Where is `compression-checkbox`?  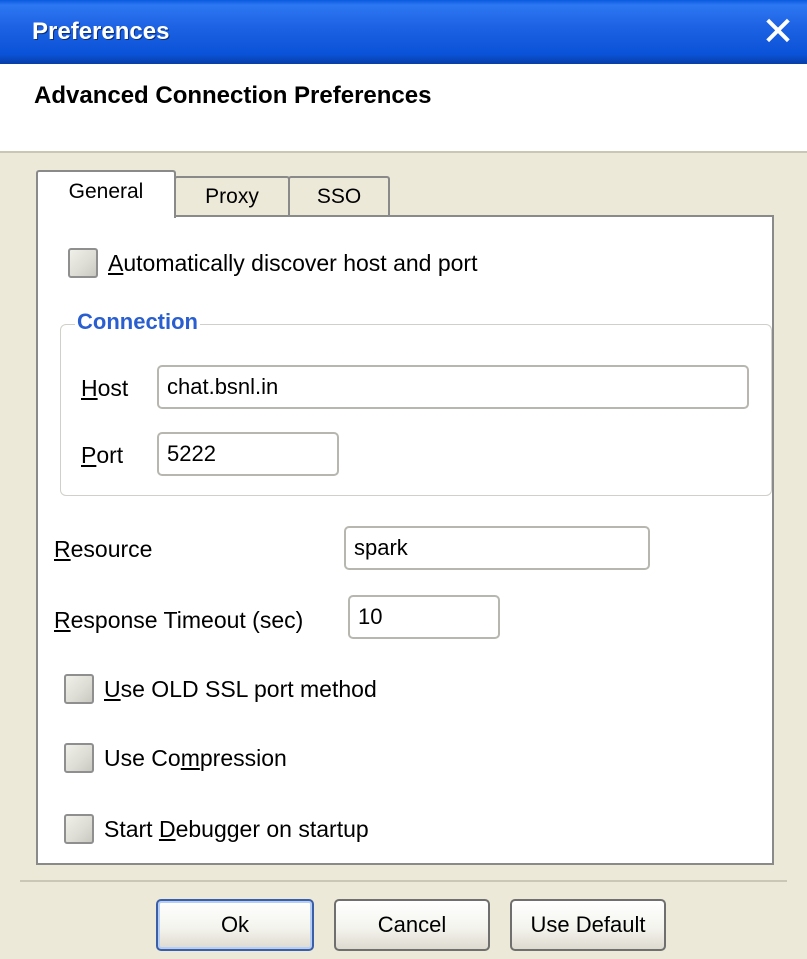 compression-checkbox is located at coordinates (79, 758).